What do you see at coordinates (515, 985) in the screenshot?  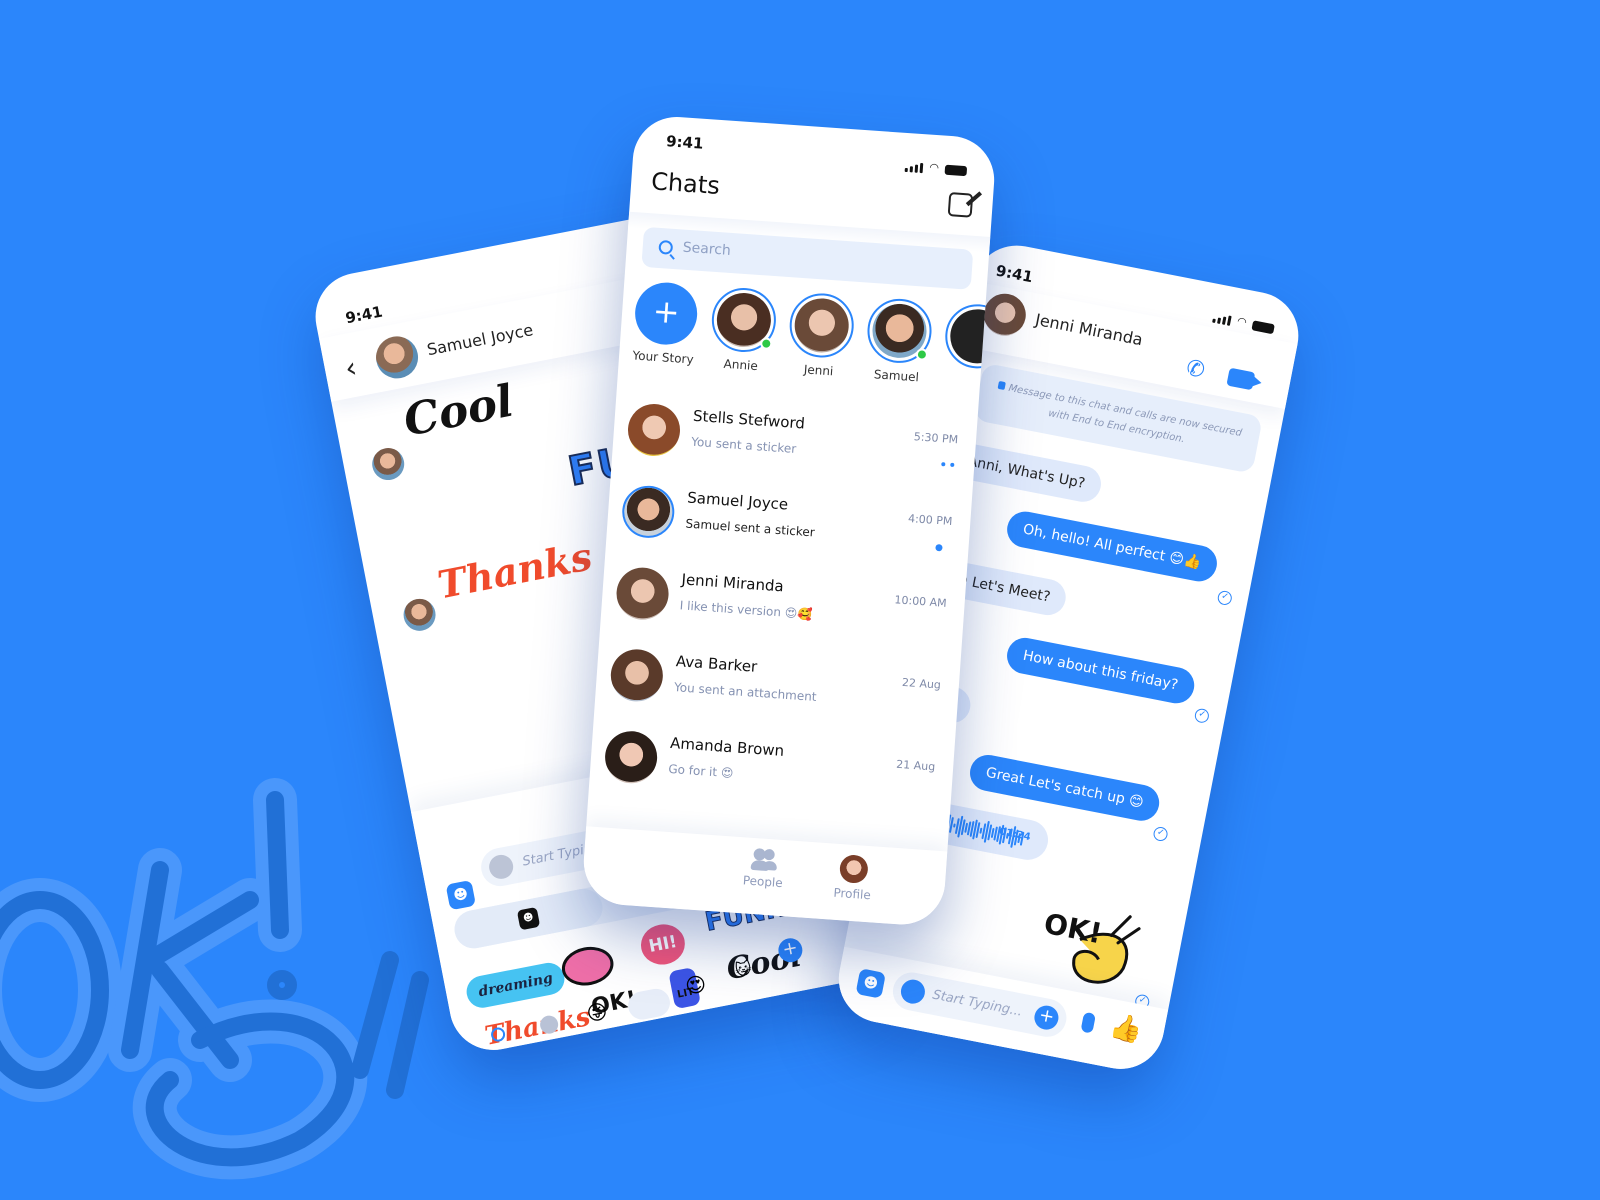 I see `grid-sticker-dreaming: dreaming` at bounding box center [515, 985].